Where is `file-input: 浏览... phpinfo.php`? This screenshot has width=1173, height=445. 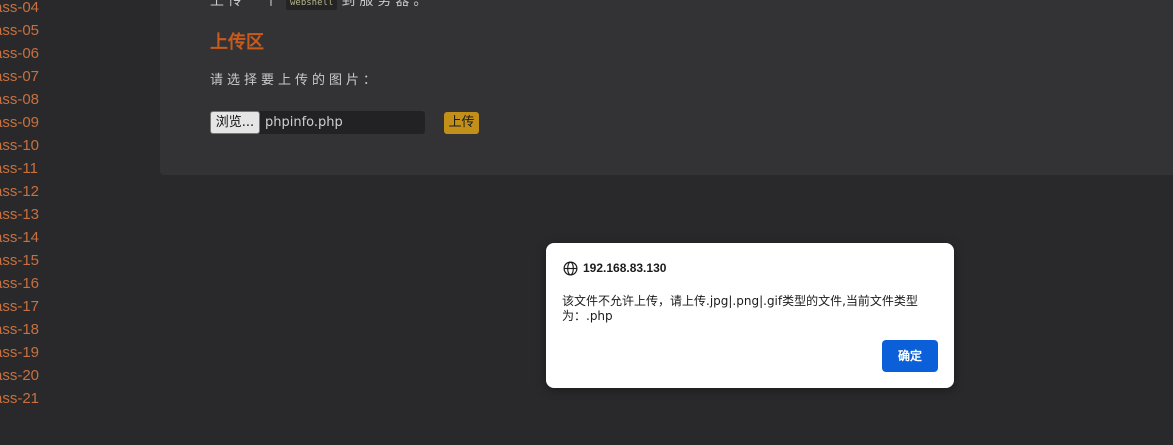 file-input: 浏览... phpinfo.php is located at coordinates (317, 122).